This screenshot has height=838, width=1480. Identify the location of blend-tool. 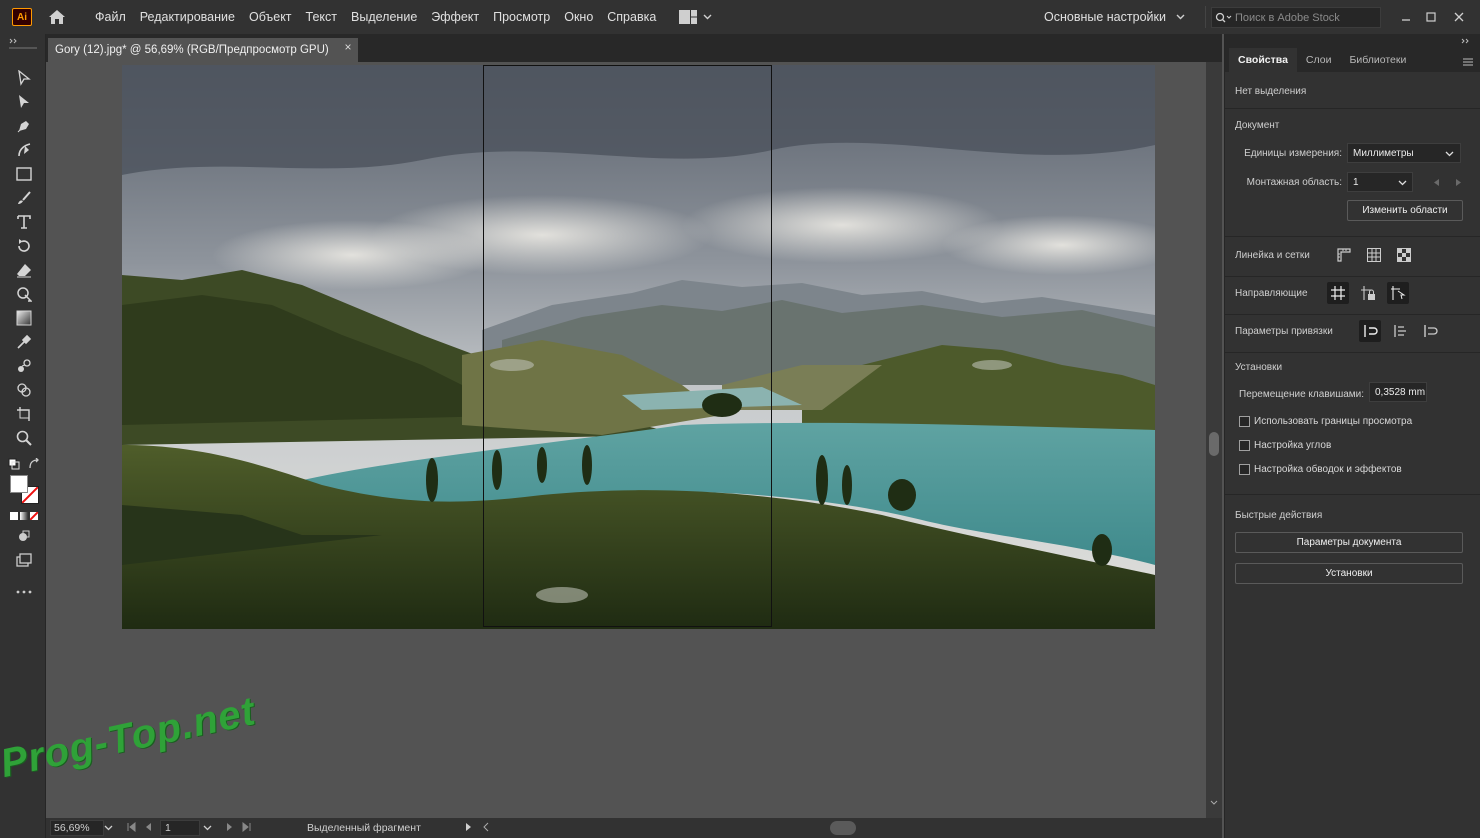
(24, 366).